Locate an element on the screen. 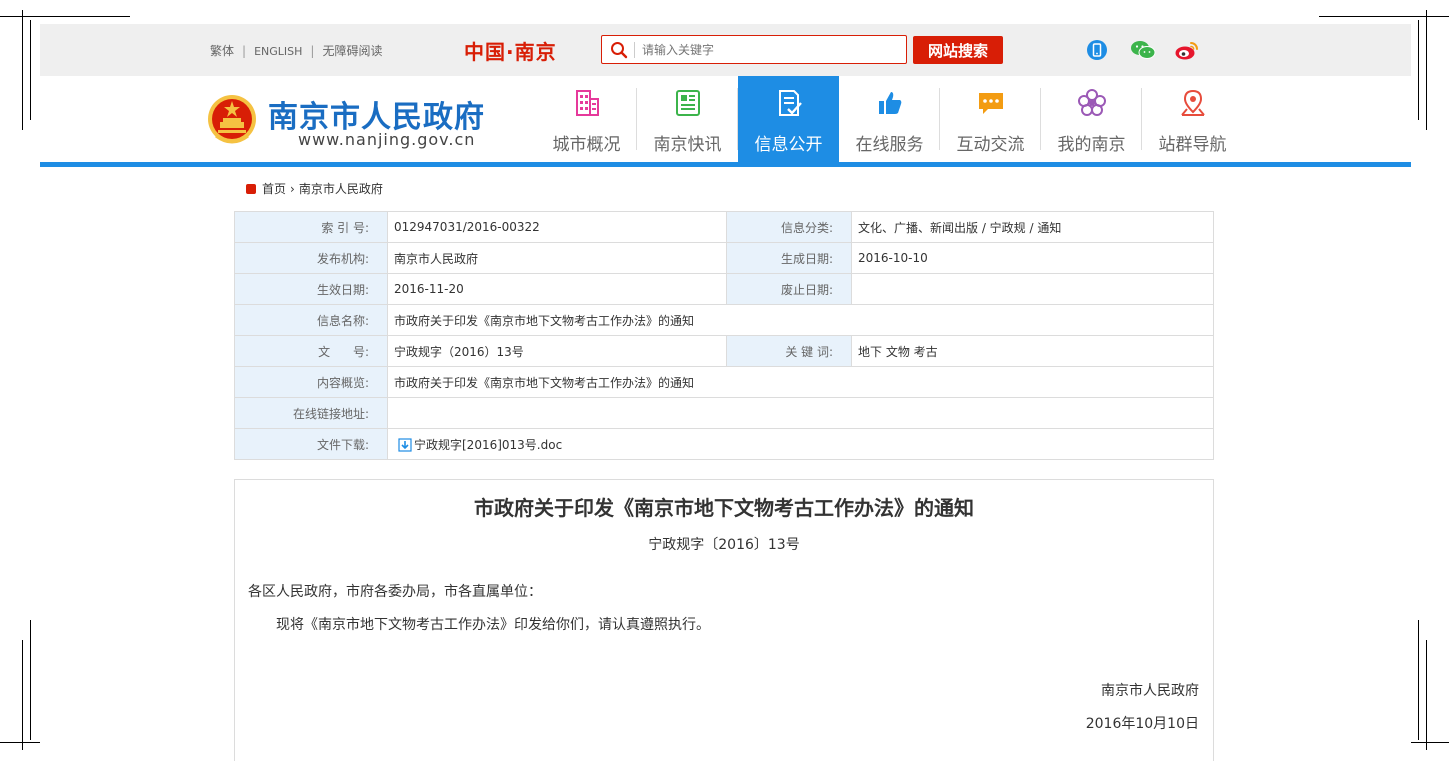  meta-label: 文 号: is located at coordinates (311, 351).